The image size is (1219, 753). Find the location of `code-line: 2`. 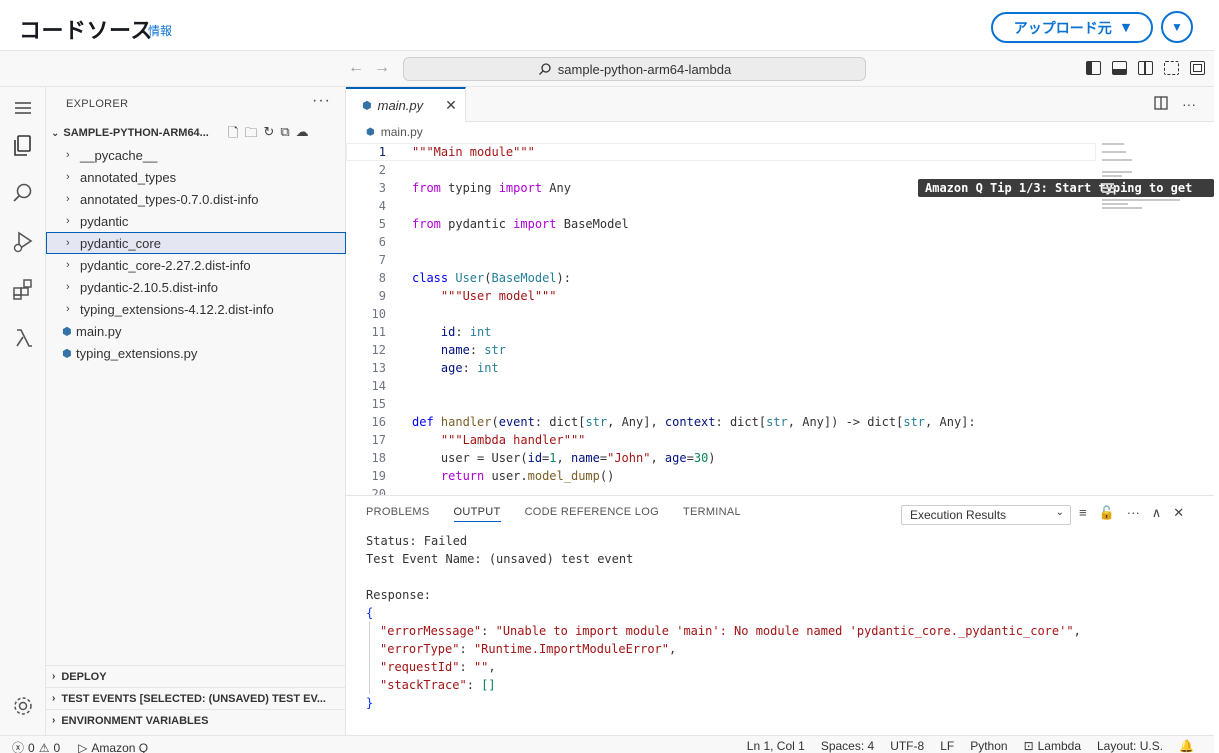

code-line: 2 is located at coordinates (721, 170).